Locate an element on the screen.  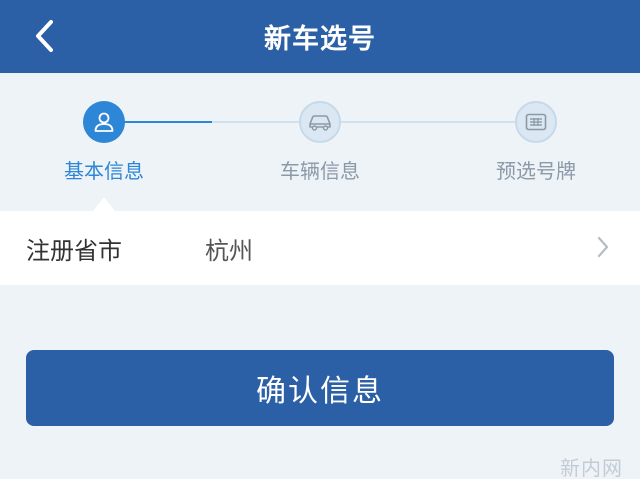
step-connector-done is located at coordinates (168, 122).